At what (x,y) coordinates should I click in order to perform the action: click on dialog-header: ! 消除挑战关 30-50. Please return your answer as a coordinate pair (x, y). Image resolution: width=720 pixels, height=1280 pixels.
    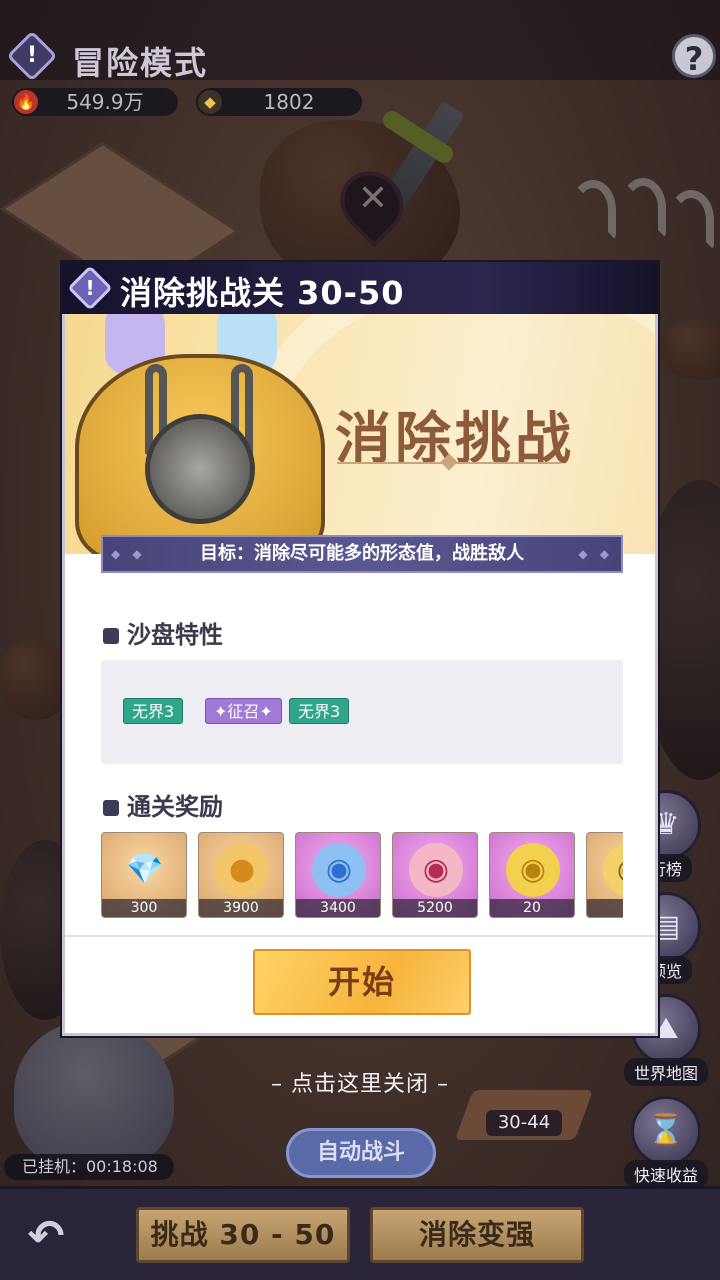
    Looking at the image, I should click on (360, 288).